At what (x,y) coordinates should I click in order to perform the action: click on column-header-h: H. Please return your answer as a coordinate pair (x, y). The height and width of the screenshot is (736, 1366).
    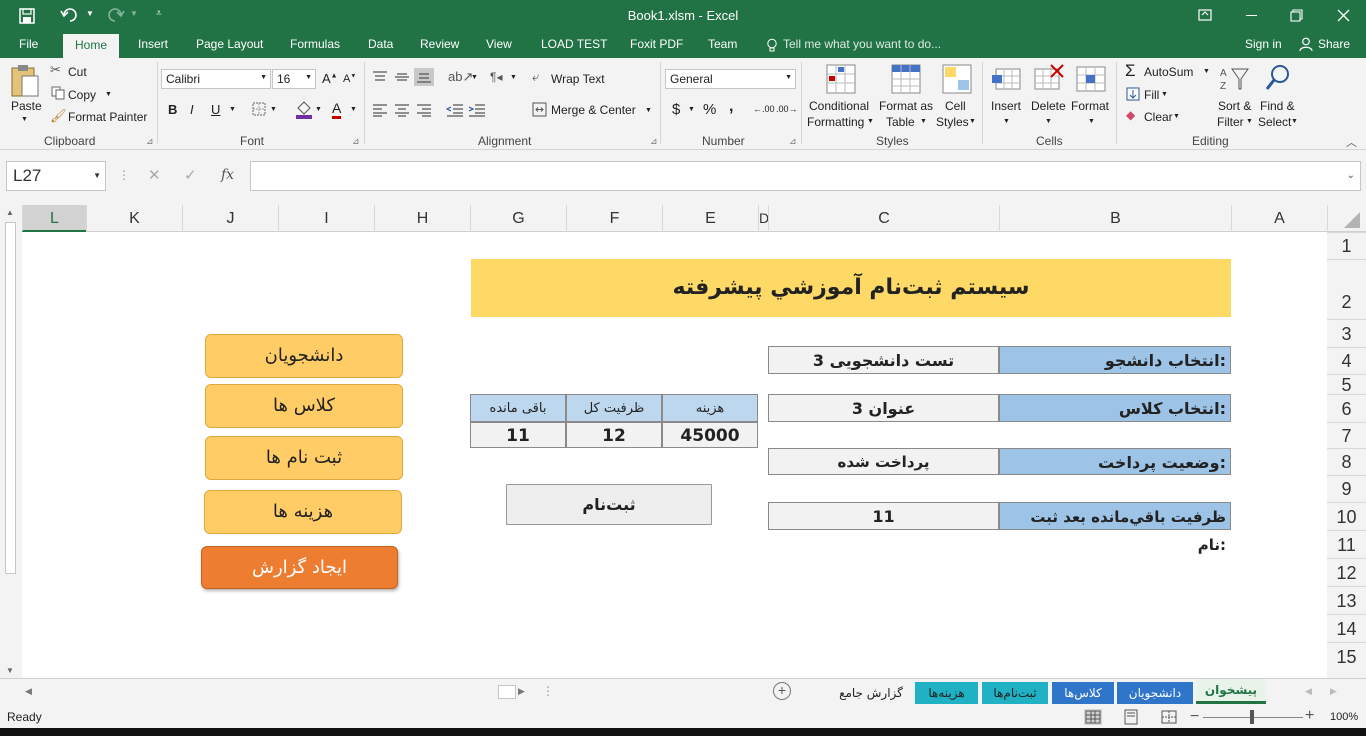
    Looking at the image, I should click on (422, 218).